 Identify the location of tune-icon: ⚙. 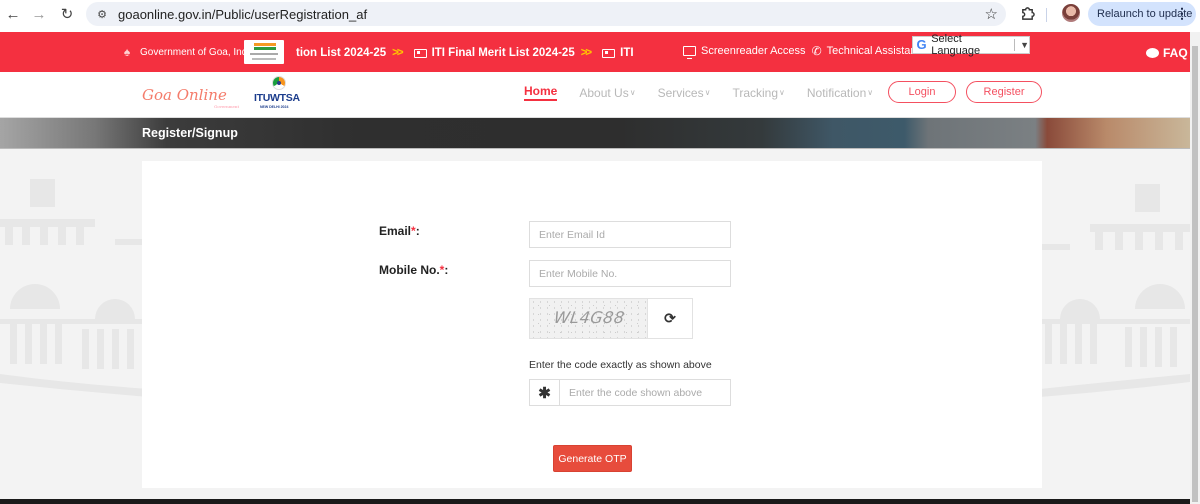
(102, 14).